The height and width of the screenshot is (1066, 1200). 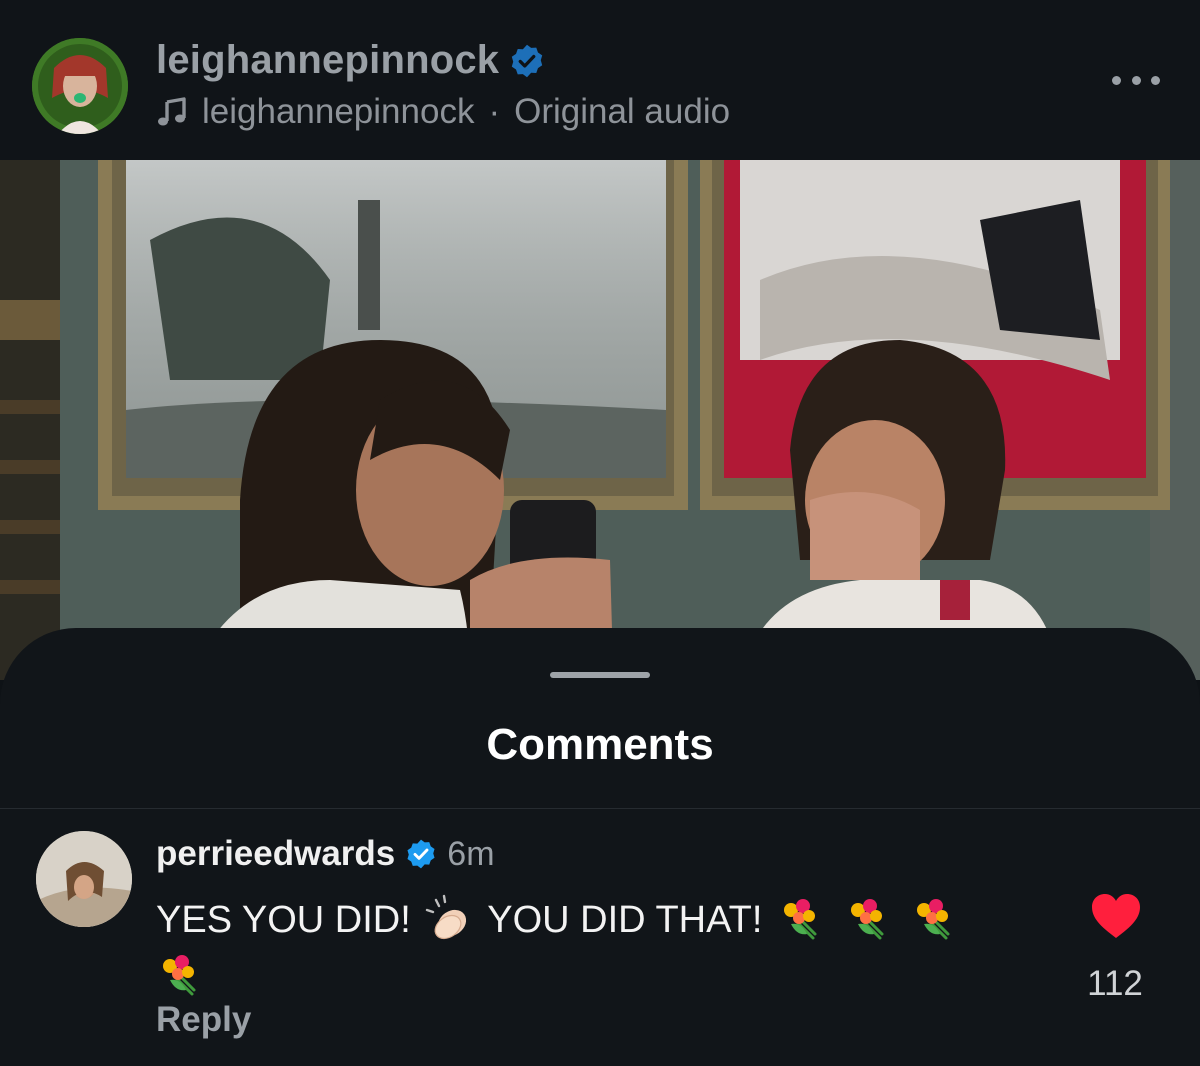 I want to click on commenter-username-row: perrieedwards 6m, so click(x=325, y=854).